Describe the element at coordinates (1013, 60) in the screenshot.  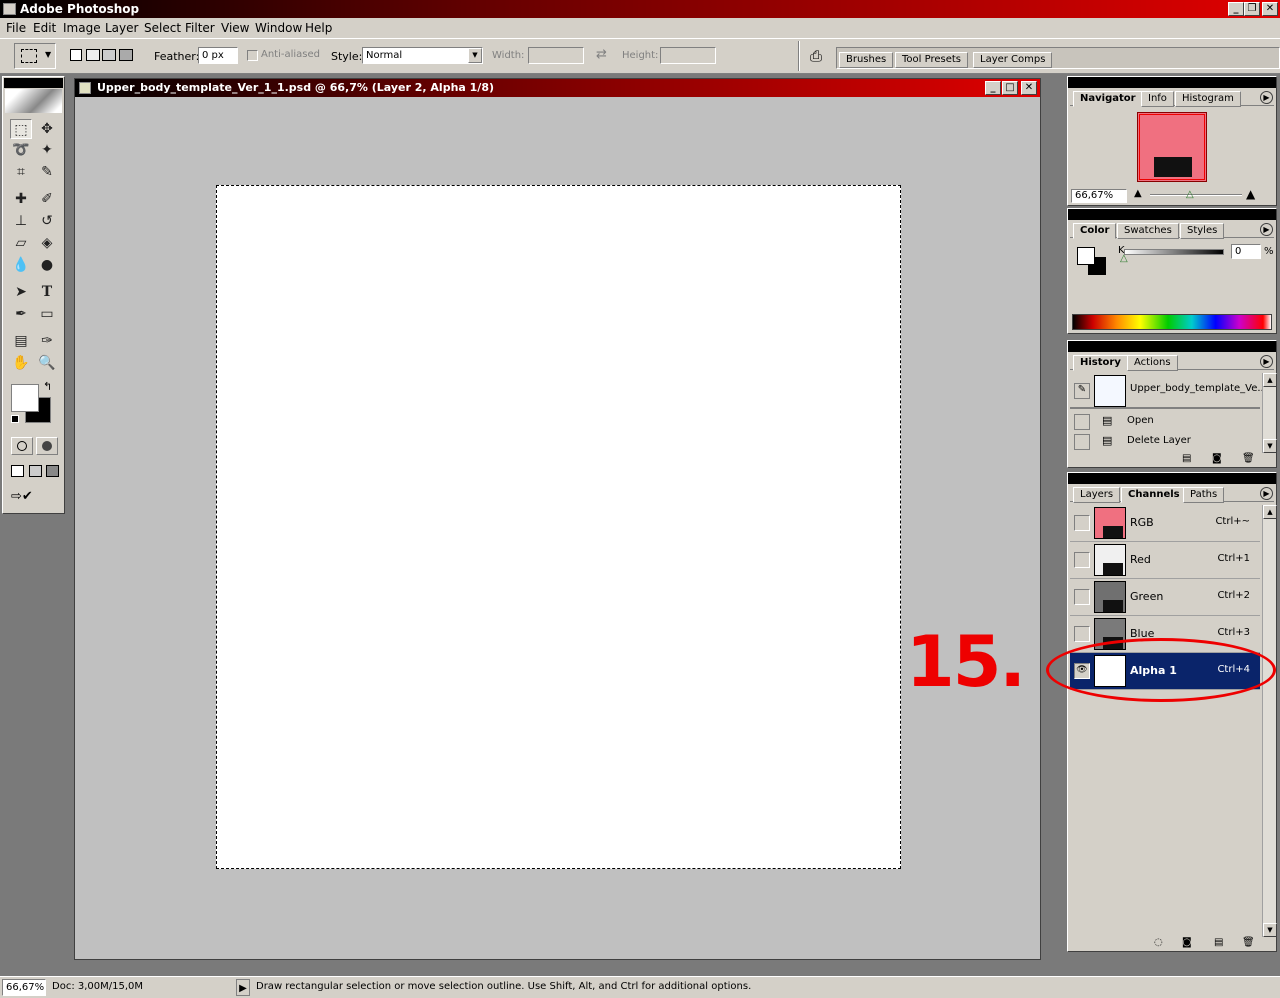
I see `well-tab-layer-comps: Layer Comps` at that location.